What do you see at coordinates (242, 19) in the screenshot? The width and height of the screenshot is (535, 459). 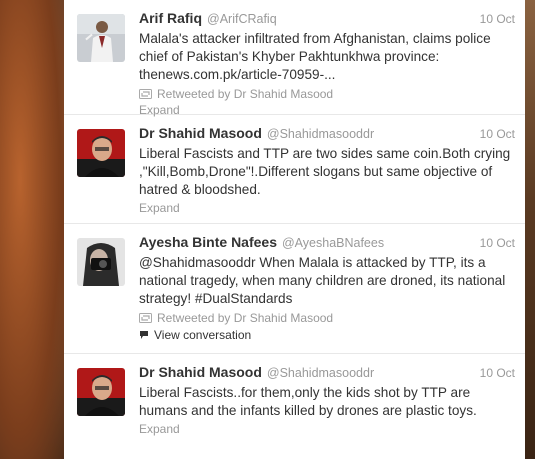 I see `tweet-username: @ArifCRafiq` at bounding box center [242, 19].